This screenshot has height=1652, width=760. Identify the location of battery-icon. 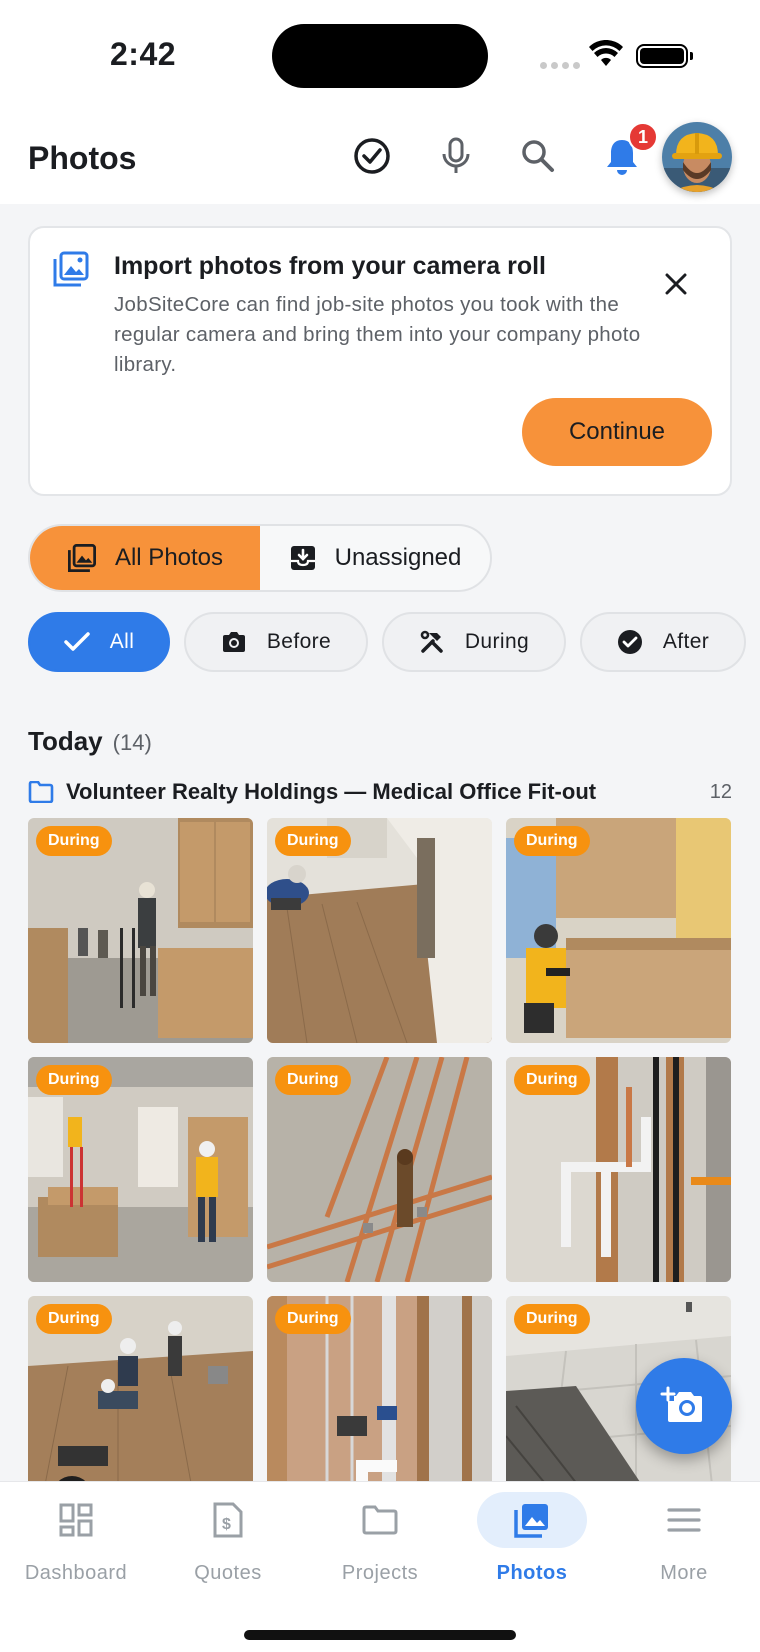
(664, 56).